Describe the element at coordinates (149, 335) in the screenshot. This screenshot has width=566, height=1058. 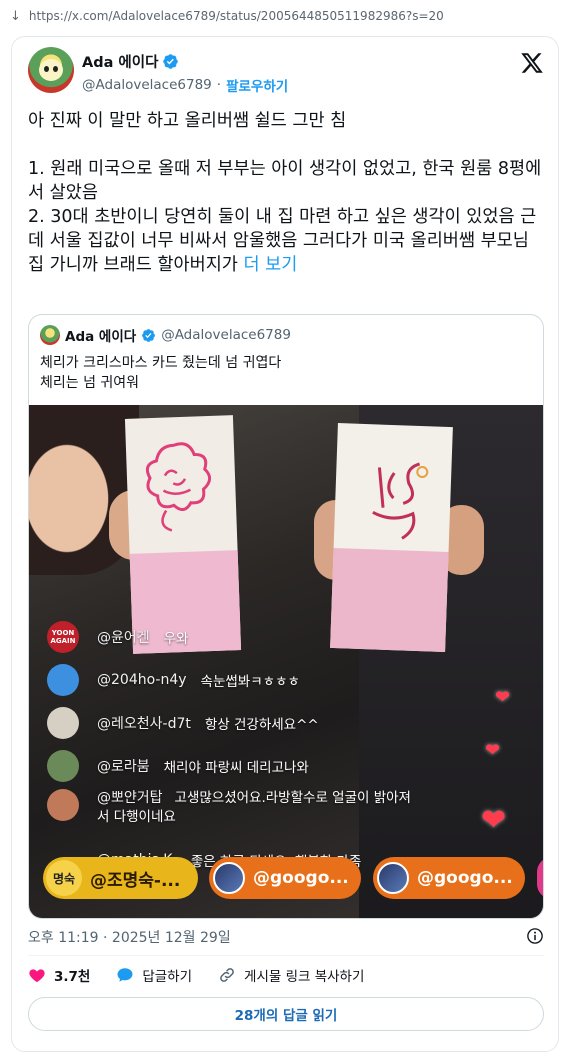
I see `quote-verified-badge-icon` at that location.